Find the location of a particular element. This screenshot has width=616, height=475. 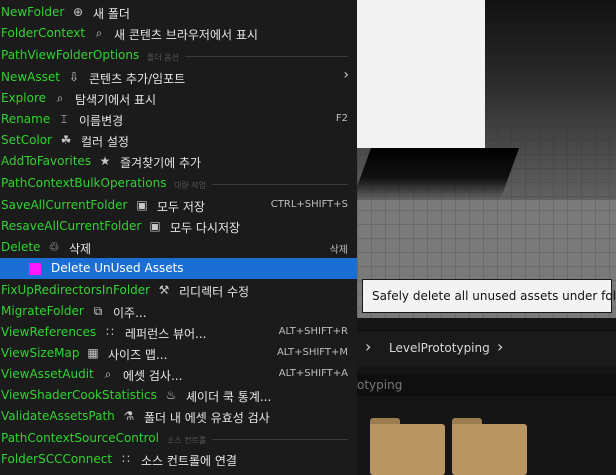

menu-item-label: 폴더 내 에셋 유효성 검사 is located at coordinates (207, 418).